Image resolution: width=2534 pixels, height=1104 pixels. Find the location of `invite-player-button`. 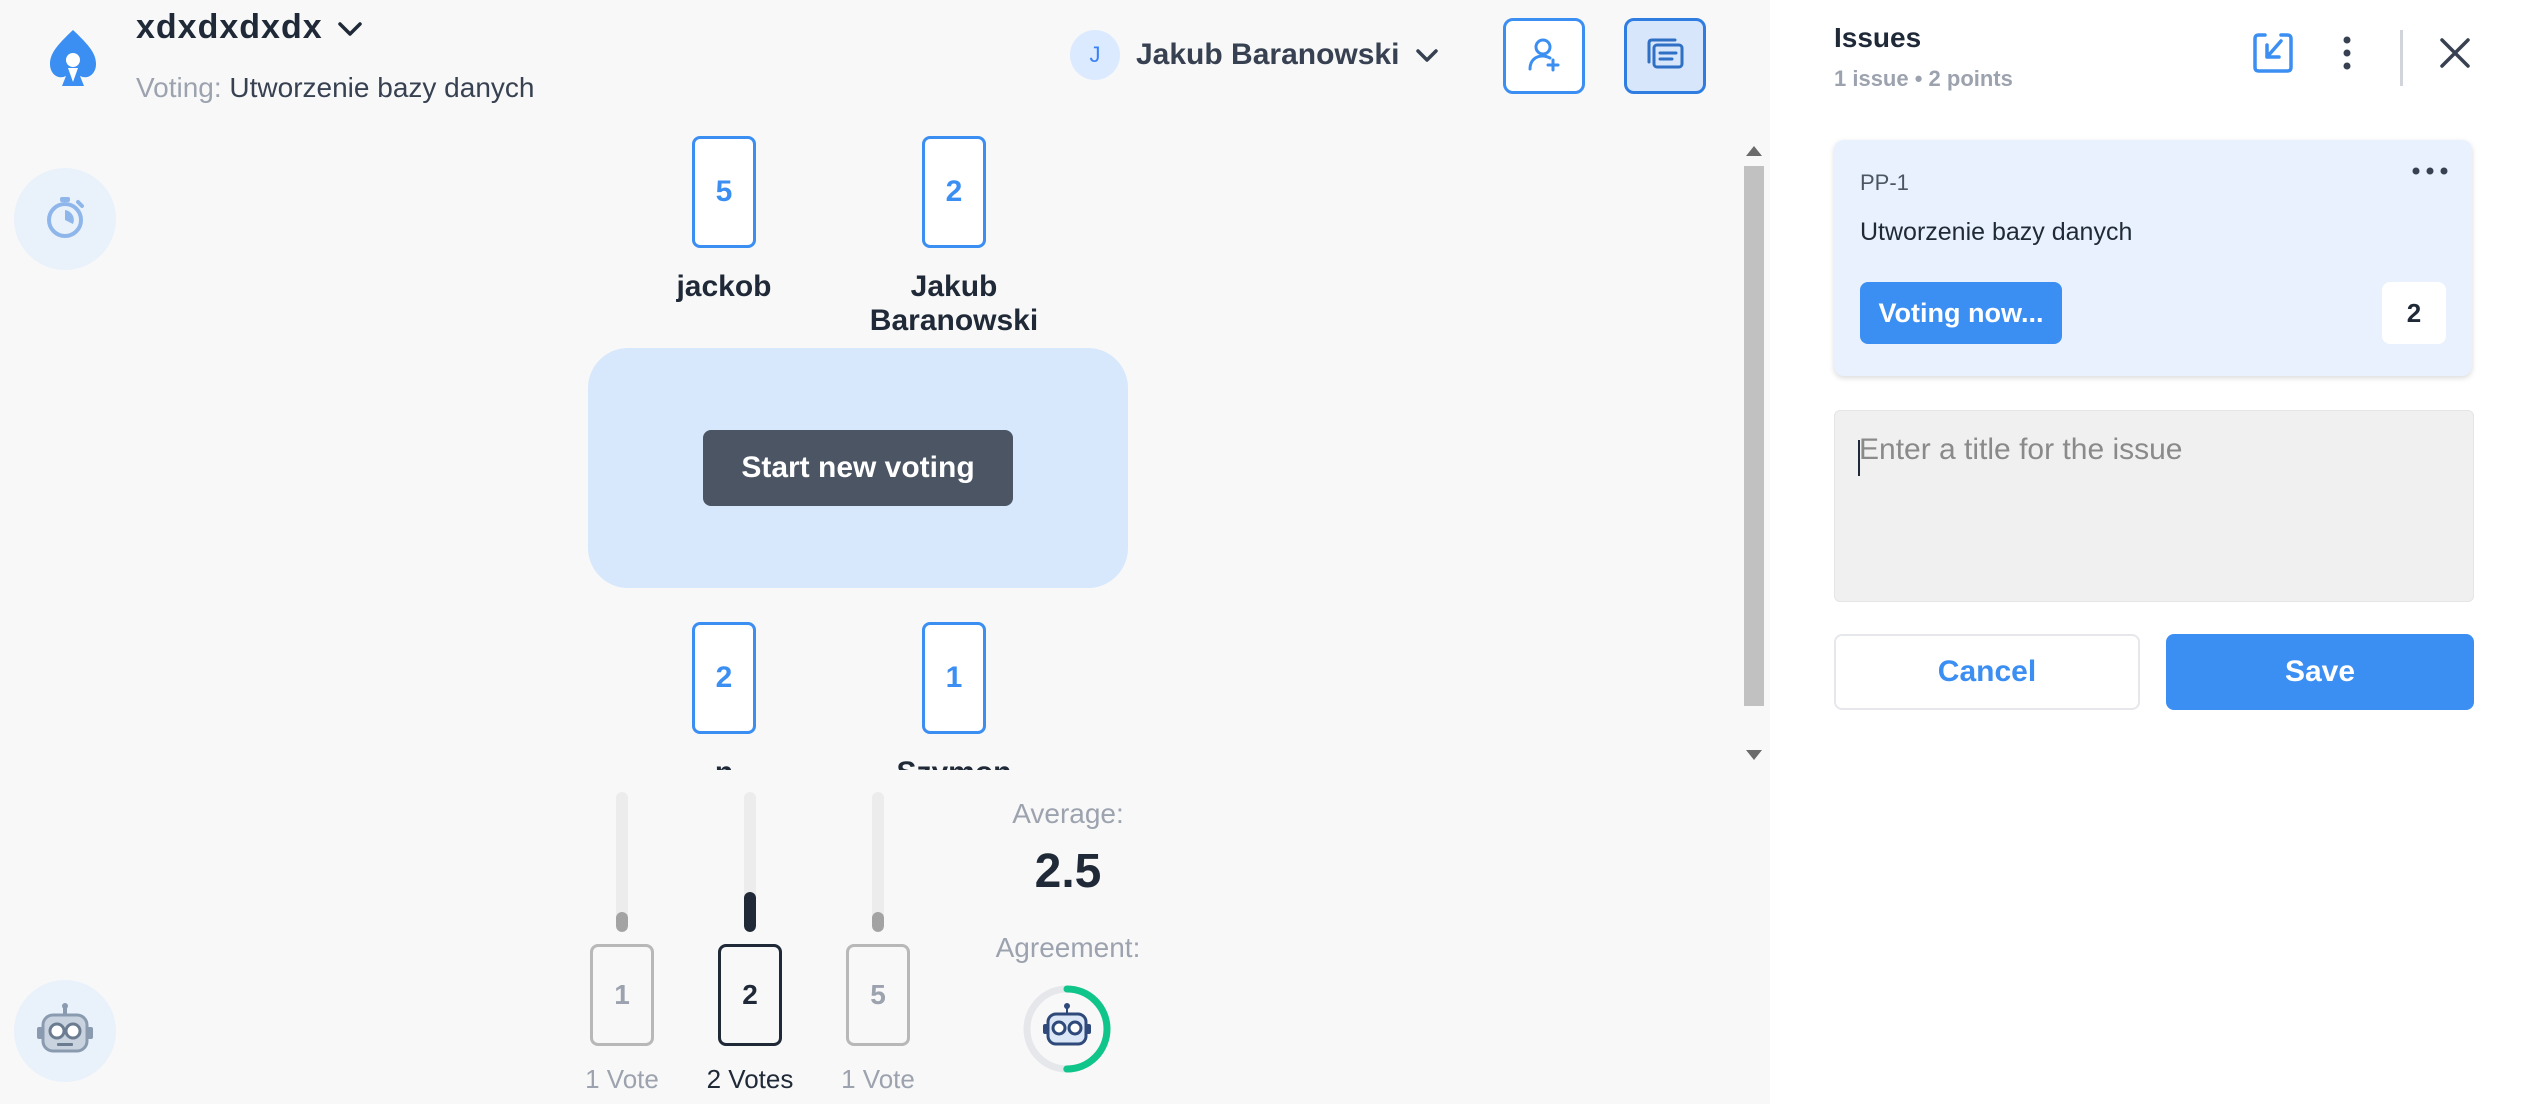

invite-player-button is located at coordinates (1544, 56).